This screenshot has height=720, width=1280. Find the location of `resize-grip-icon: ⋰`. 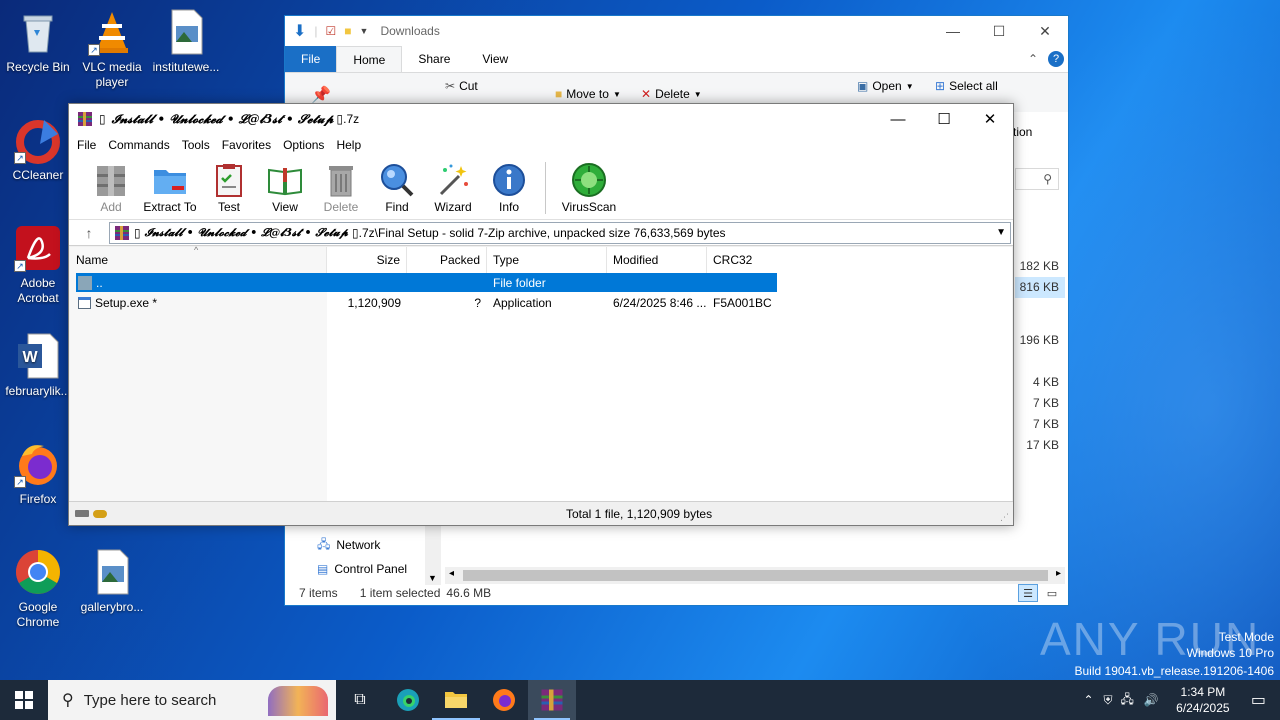

resize-grip-icon: ⋰ is located at coordinates (1004, 517).